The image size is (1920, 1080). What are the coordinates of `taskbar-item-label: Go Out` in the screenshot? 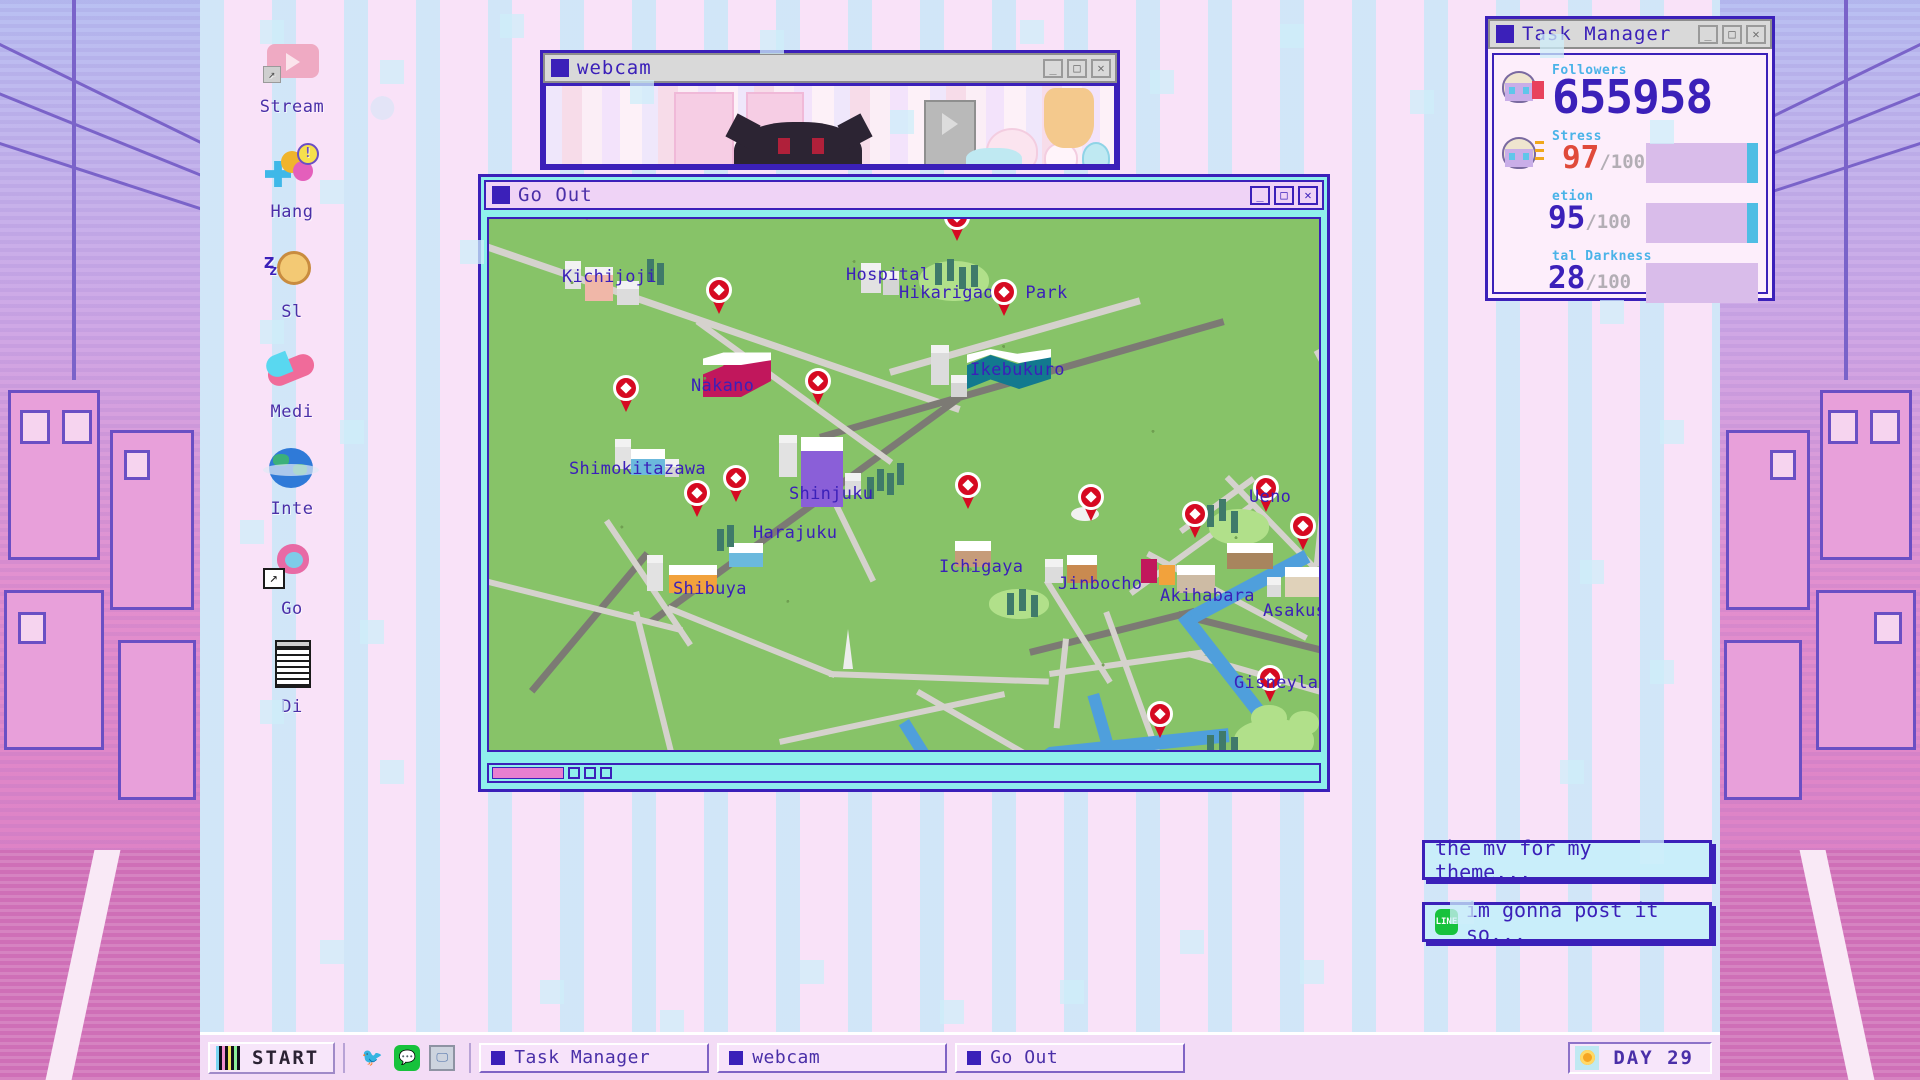 It's located at (1024, 1057).